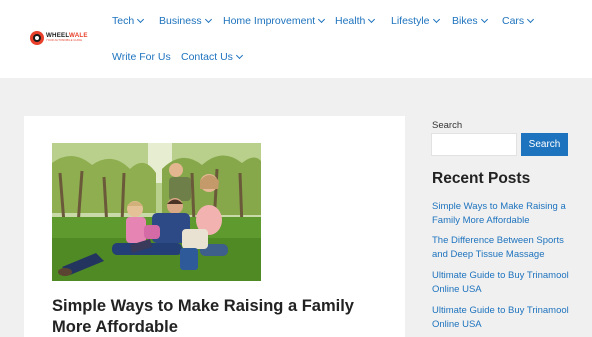 The image size is (592, 337). What do you see at coordinates (350, 21) in the screenshot?
I see `nav-item-label: Health` at bounding box center [350, 21].